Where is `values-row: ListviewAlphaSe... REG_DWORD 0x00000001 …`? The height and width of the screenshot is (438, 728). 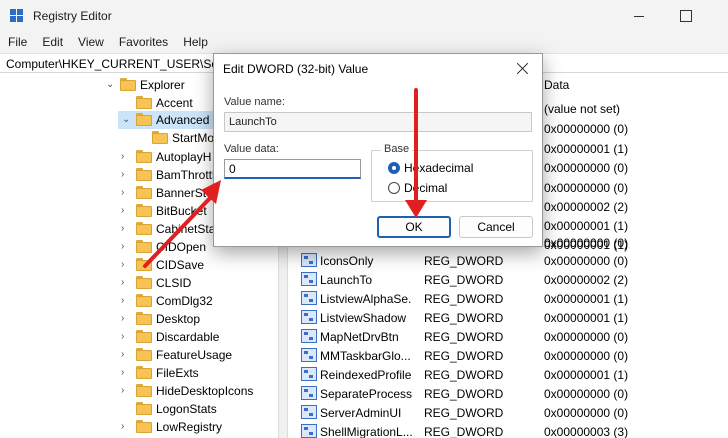 values-row: ListviewAlphaSe... REG_DWORD 0x00000001 … is located at coordinates (508, 298).